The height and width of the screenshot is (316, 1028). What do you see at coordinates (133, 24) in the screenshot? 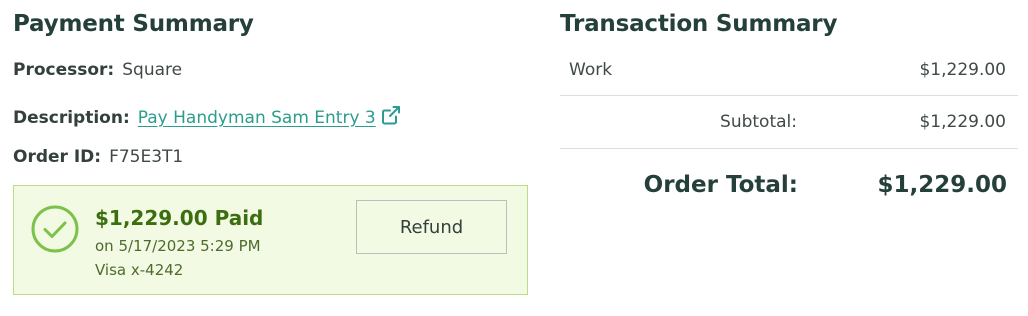
I see `payment-summary-title: Payment Summary` at bounding box center [133, 24].